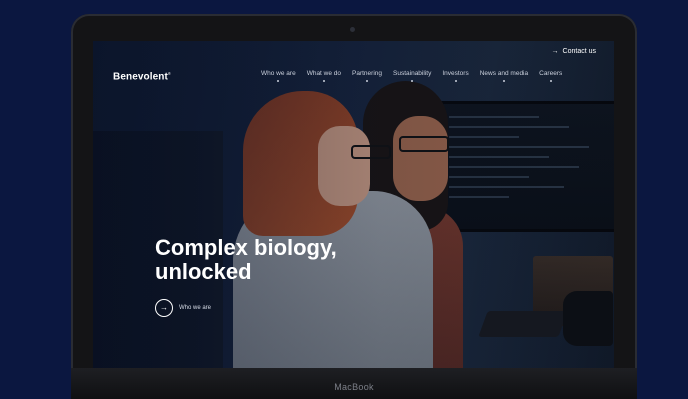  Describe the element at coordinates (504, 76) in the screenshot. I see `nav-item-news-and-media: News and media` at that location.